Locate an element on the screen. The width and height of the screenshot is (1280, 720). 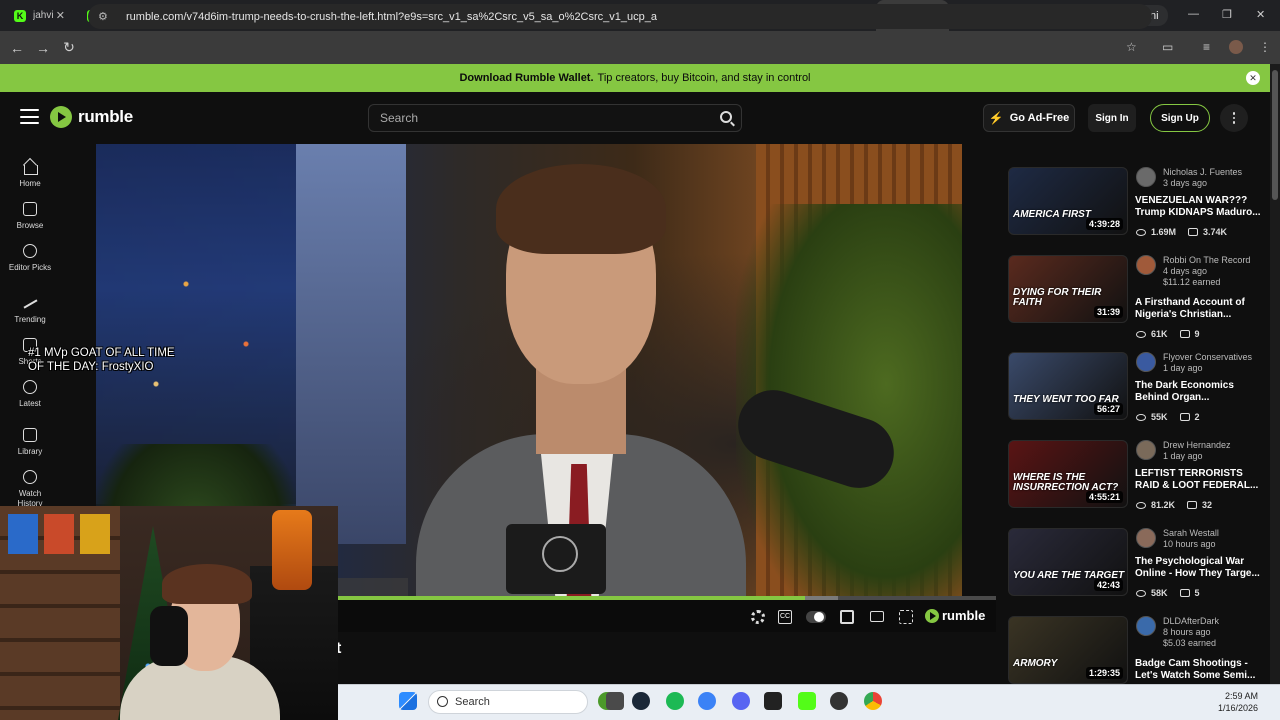
sign-in-button: Sign In is located at coordinates (1112, 118).